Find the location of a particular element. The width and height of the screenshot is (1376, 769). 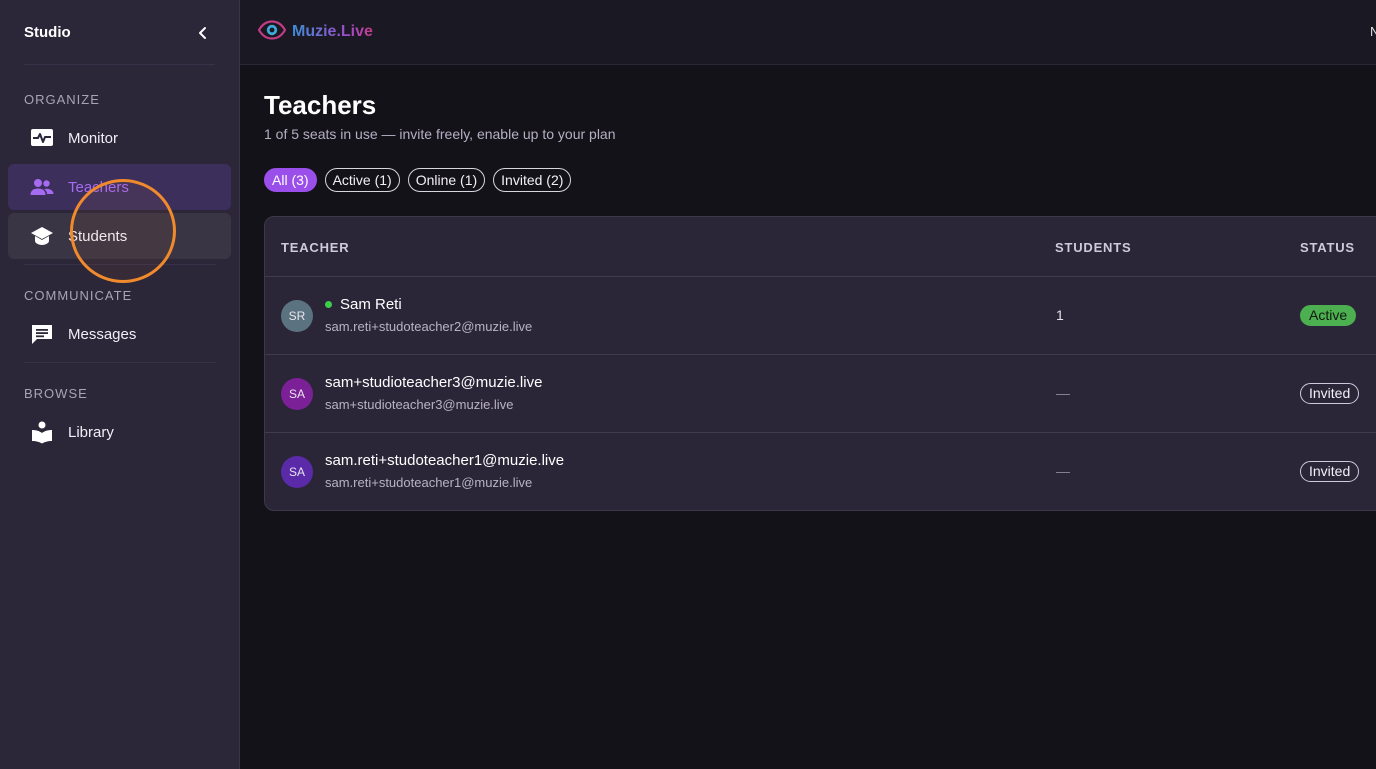

top-bar: Muzie.Live N is located at coordinates (808, 32).